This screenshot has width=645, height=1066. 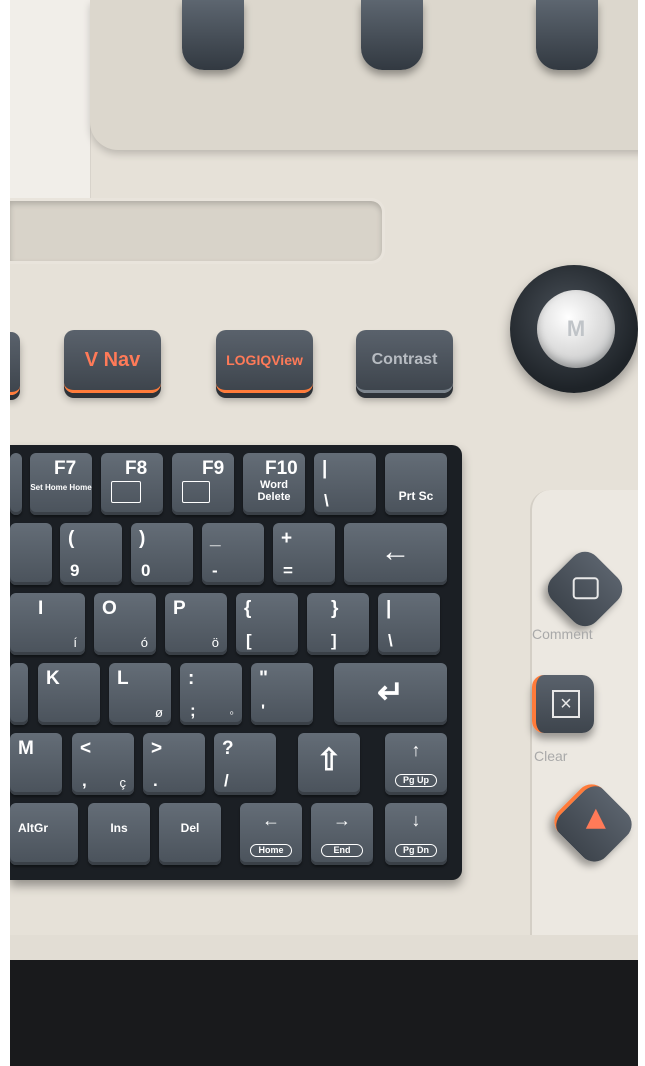 What do you see at coordinates (233, 554) in the screenshot?
I see `key-minus: _ -` at bounding box center [233, 554].